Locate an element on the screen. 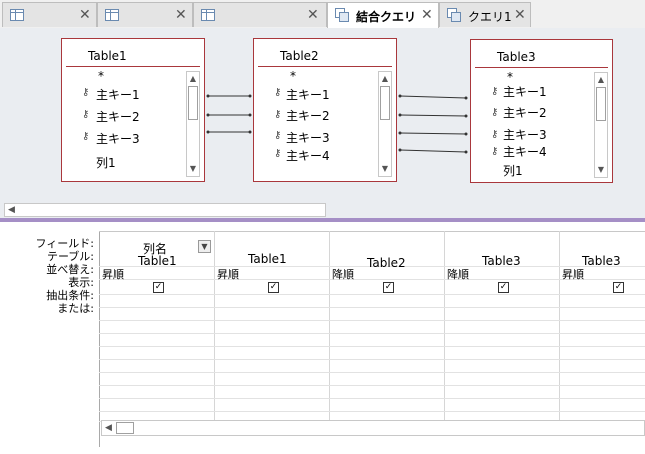 This screenshot has width=645, height=454. table-box-table2: Table2 * ⚷ 主キー1 ⚷ 主キー2 ⚷ 主キー3 ⚷ 主キー4 ▲ ▼ is located at coordinates (325, 110).